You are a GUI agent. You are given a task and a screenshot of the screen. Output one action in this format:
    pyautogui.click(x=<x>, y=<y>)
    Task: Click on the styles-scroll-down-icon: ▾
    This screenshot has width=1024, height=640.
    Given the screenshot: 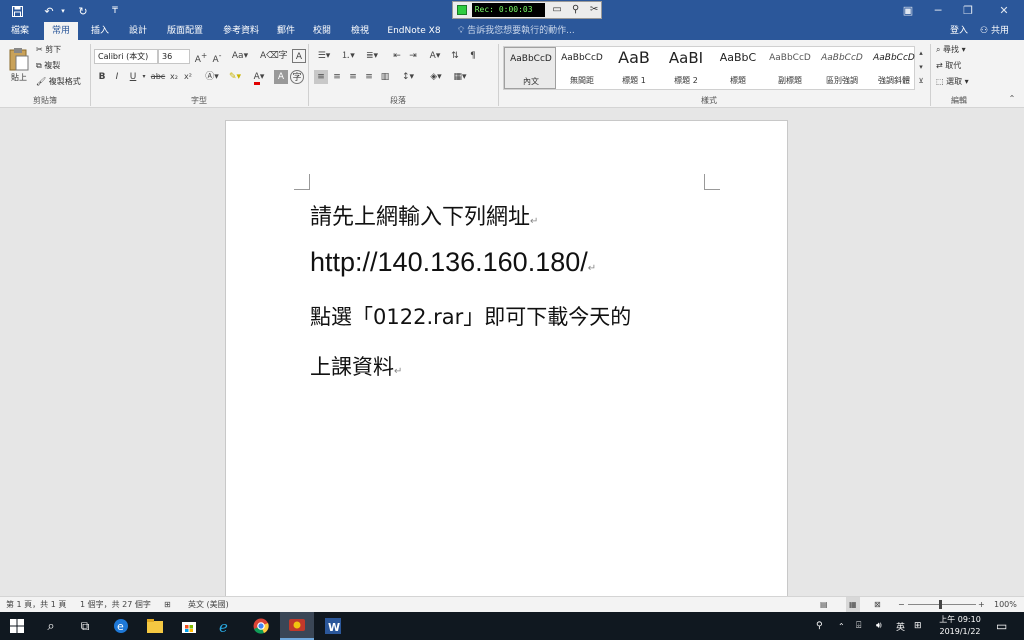 What is the action you would take?
    pyautogui.click(x=921, y=67)
    